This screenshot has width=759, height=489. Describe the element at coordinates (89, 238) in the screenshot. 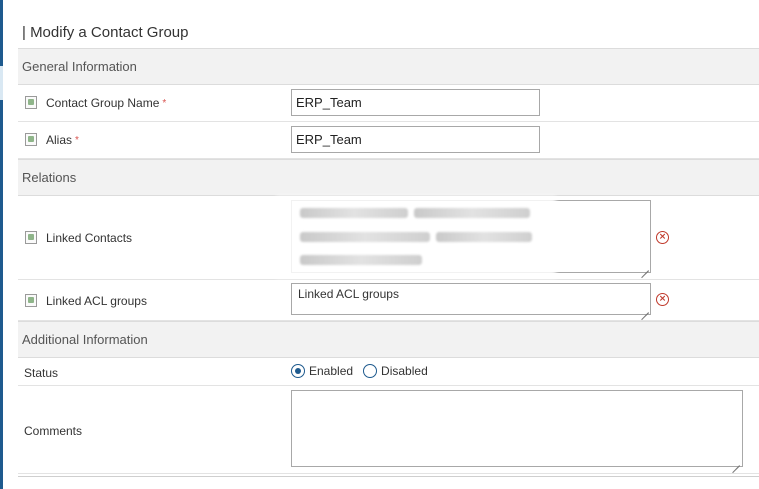

I see `linked-contacts-label: Linked Contacts` at that location.